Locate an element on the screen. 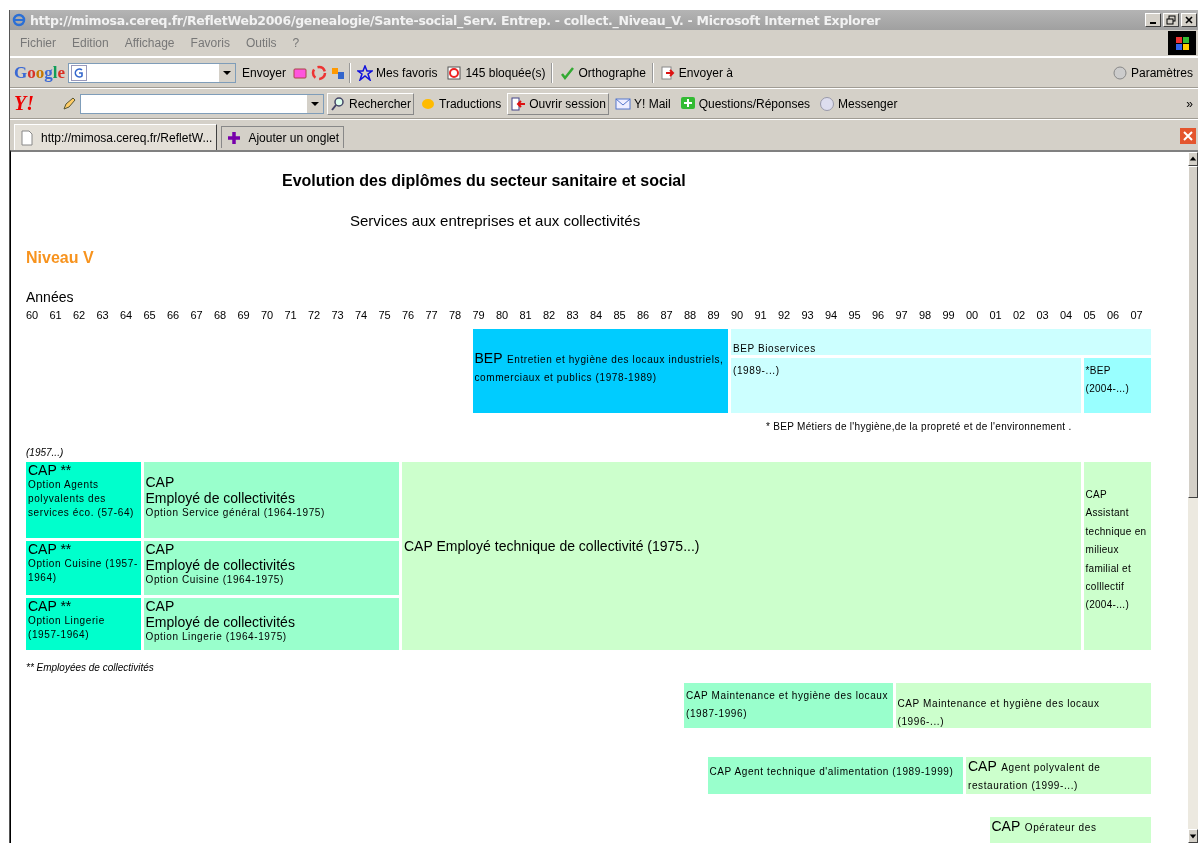 This screenshot has width=1198, height=843. year-label: 95 is located at coordinates (855, 315).